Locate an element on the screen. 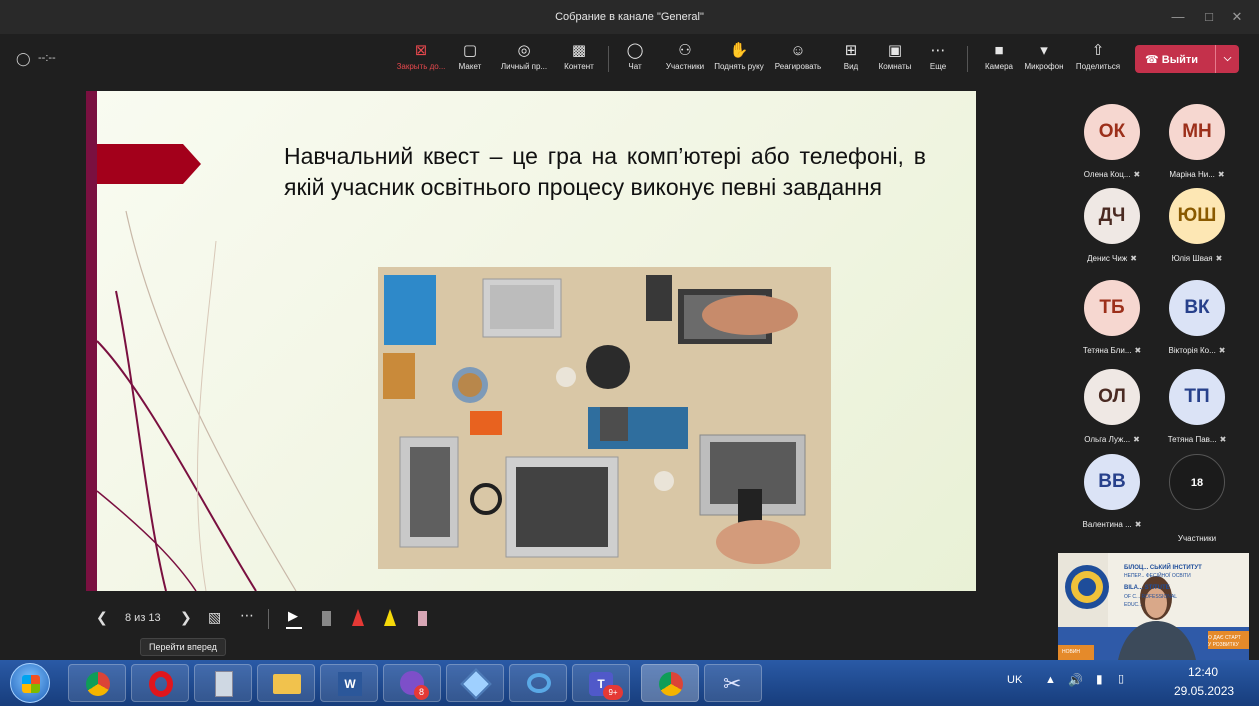 Image resolution: width=1259 pixels, height=706 pixels. more-options-icon: ⋯ is located at coordinates (247, 615).